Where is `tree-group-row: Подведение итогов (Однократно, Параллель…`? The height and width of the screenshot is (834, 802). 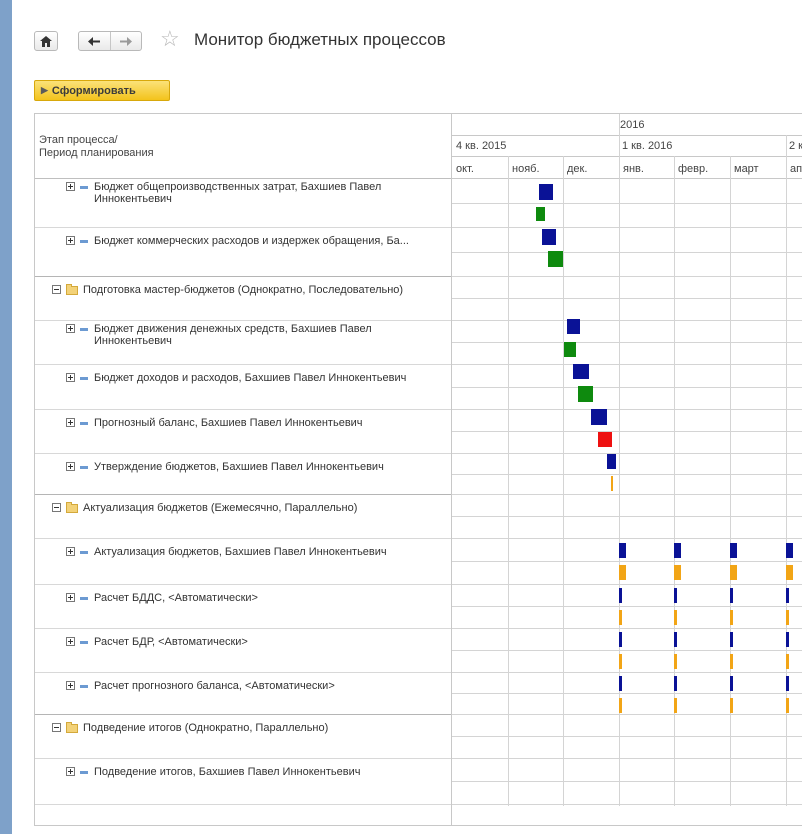 tree-group-row: Подведение итогов (Однократно, Параллель… is located at coordinates (248, 728).